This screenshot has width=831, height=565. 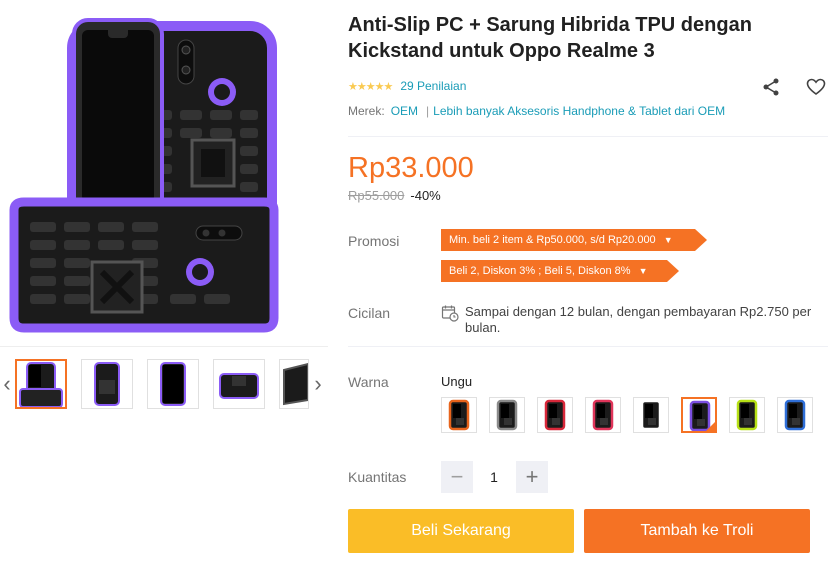 What do you see at coordinates (318, 384) in the screenshot?
I see `chevron-right-icon: ›` at bounding box center [318, 384].